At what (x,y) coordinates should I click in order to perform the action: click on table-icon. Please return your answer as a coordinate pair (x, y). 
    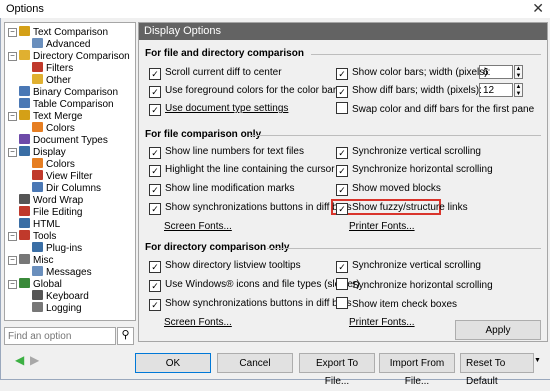
    Looking at the image, I should click on (24, 103).